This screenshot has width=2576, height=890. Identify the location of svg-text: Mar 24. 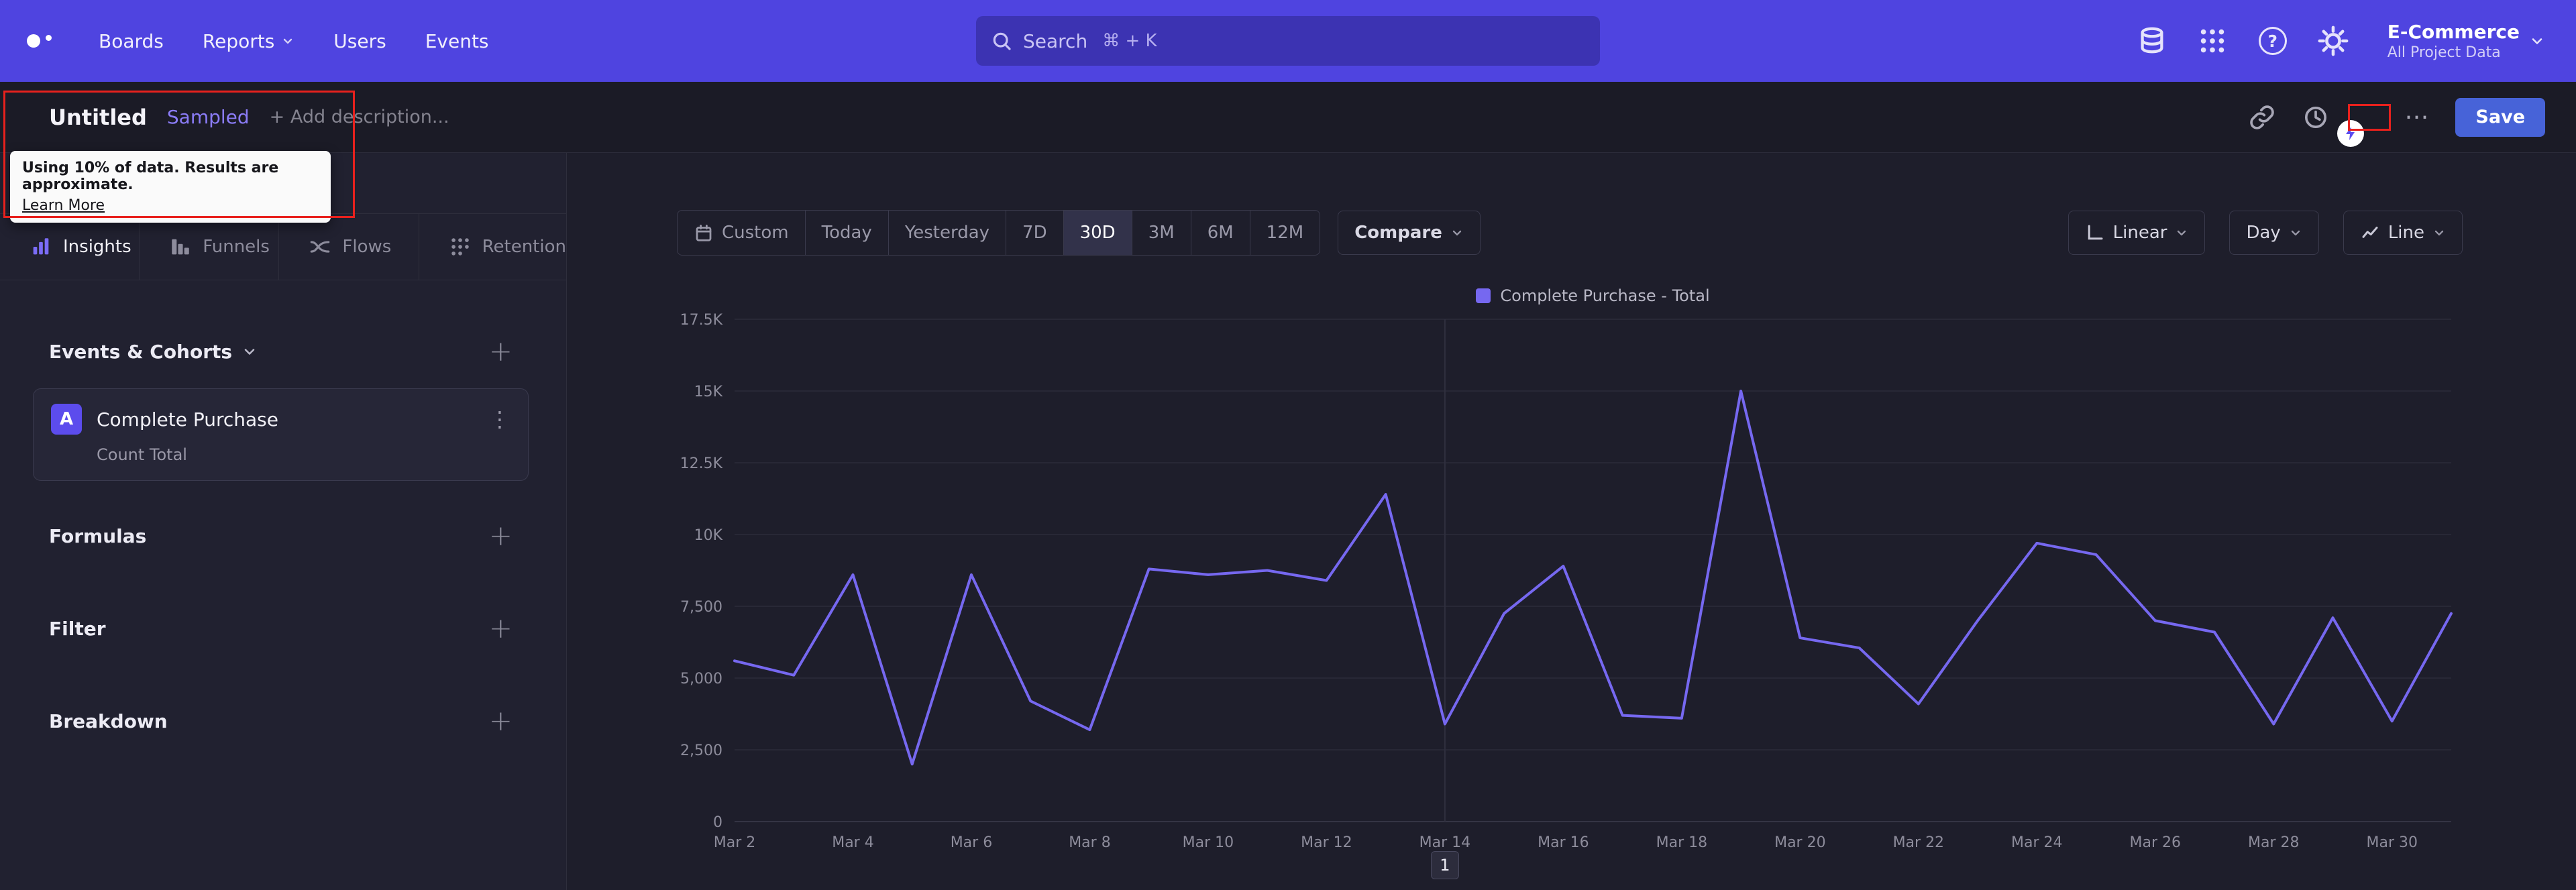
(2037, 842).